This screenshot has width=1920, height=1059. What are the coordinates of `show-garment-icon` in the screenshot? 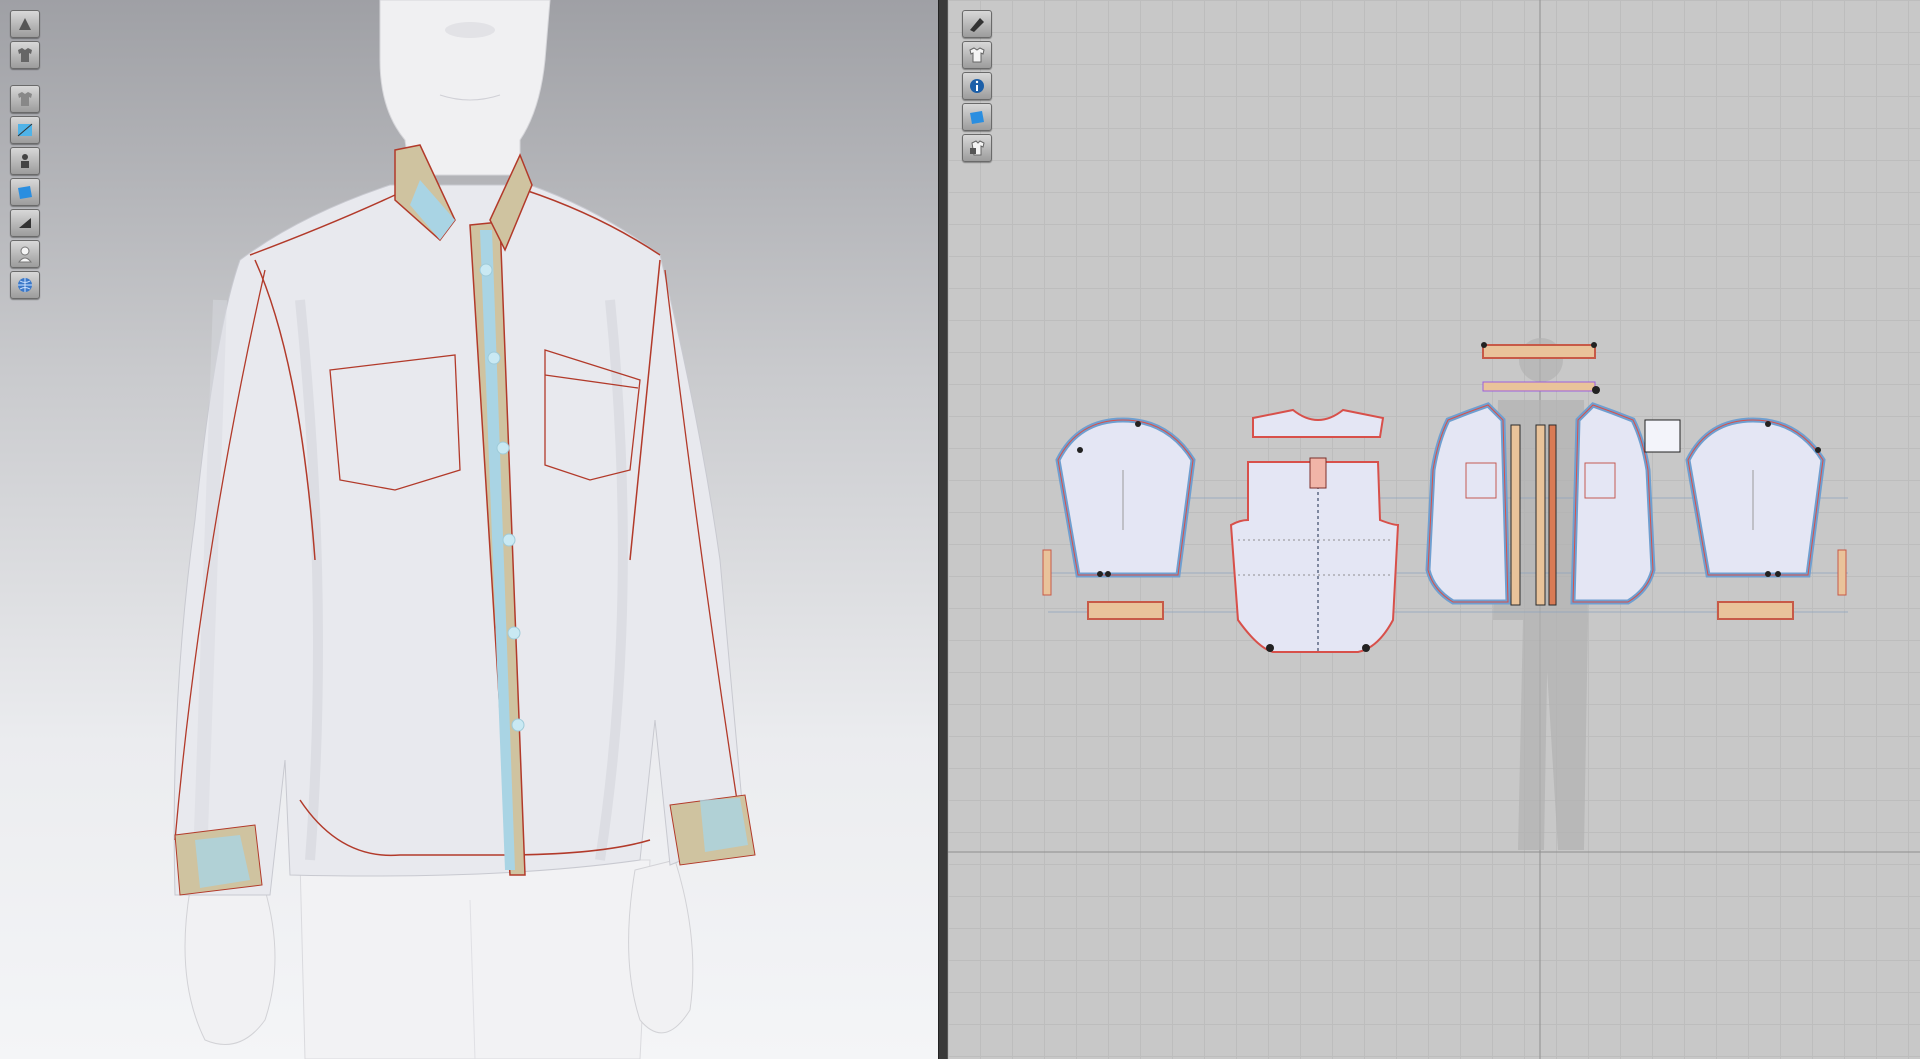 It's located at (25, 55).